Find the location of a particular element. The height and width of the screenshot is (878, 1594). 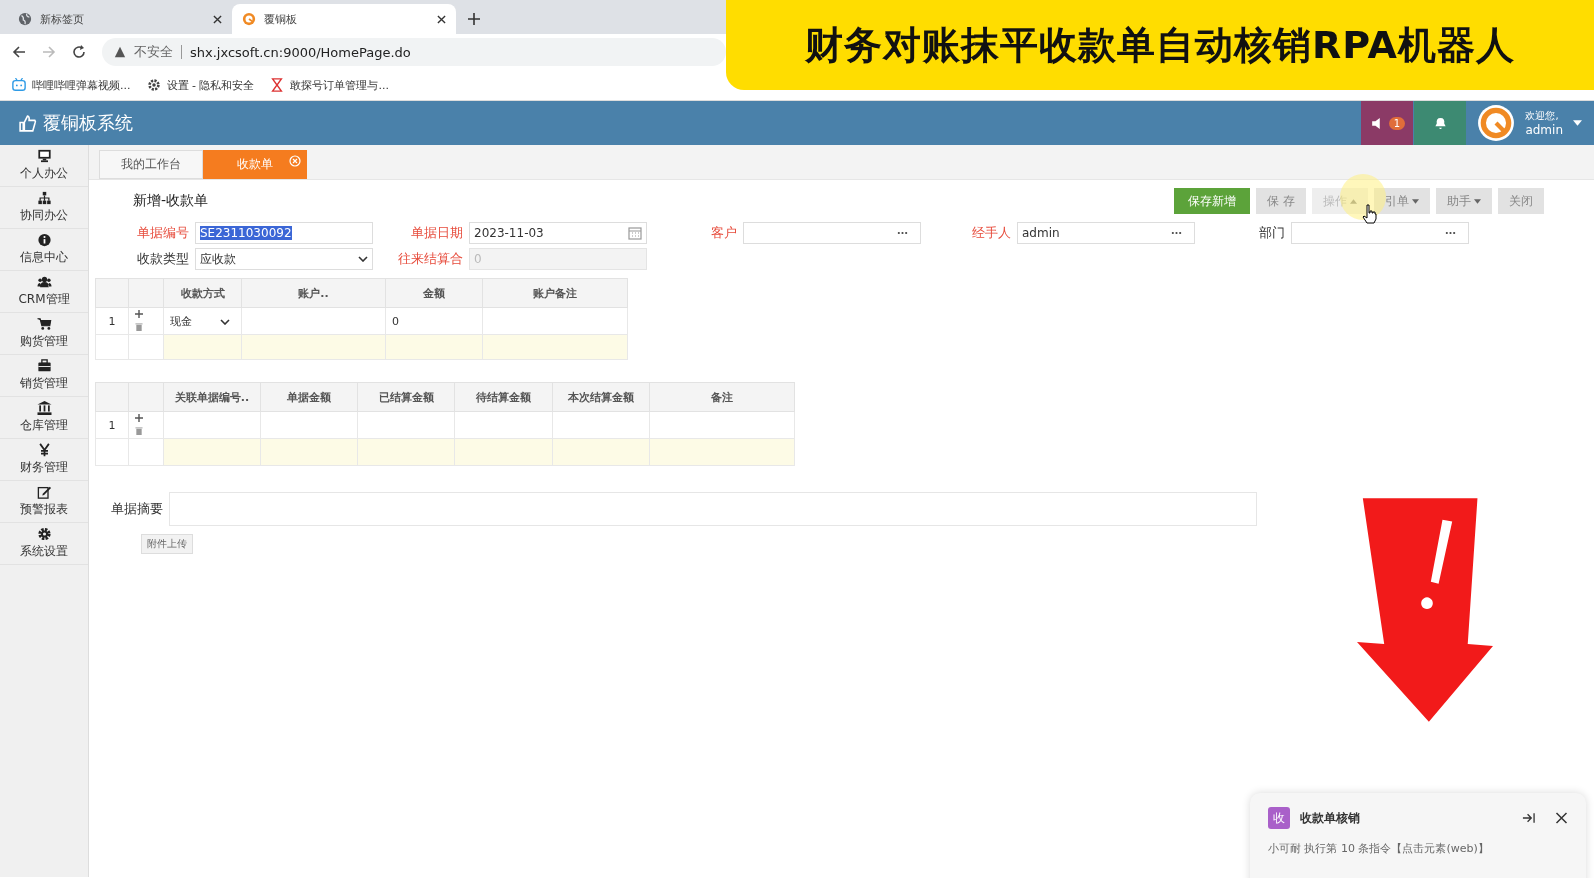

calendar-icon is located at coordinates (635, 233).